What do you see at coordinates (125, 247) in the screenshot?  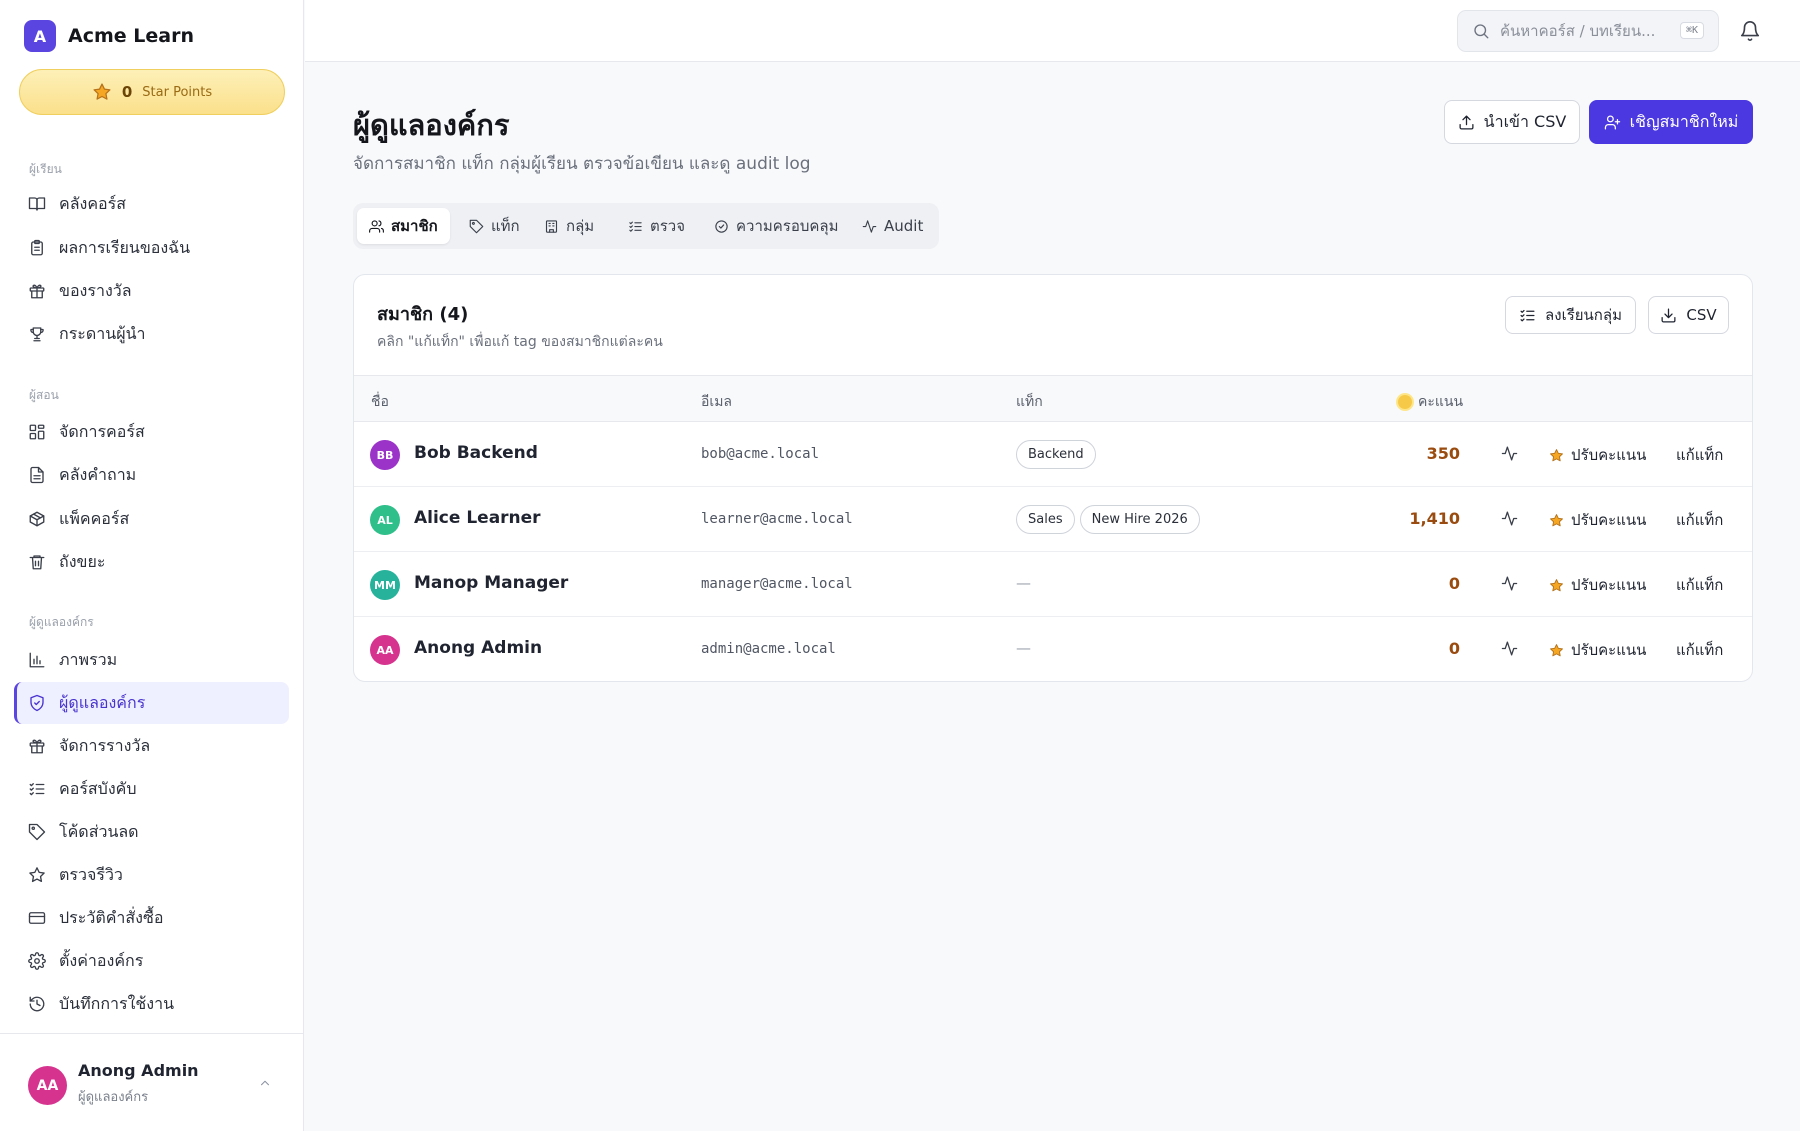 I see `sidebar-item-label: ผลการเรียนของฉัน` at bounding box center [125, 247].